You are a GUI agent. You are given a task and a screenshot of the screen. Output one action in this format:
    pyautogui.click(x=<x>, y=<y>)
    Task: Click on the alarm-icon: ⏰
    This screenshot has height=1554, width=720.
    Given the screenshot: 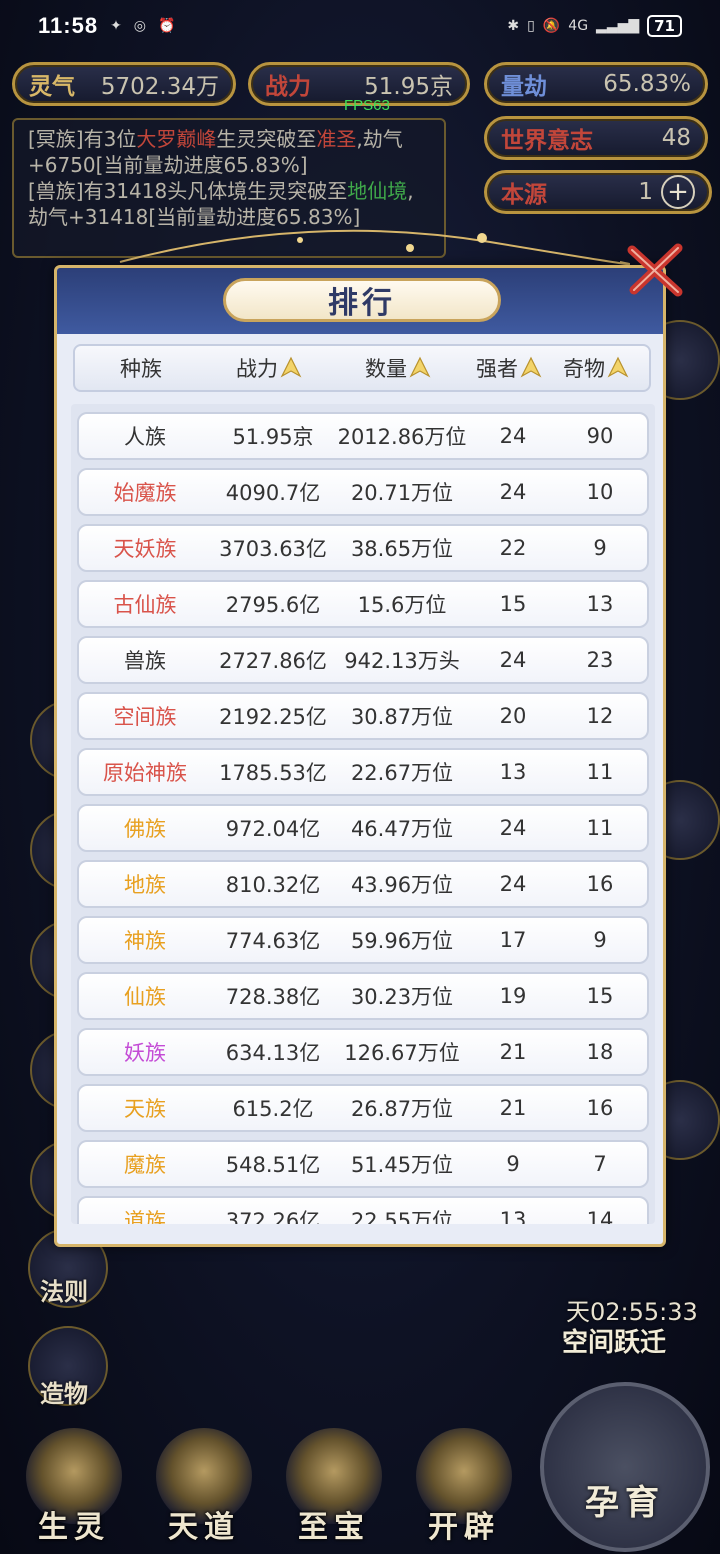 What is the action you would take?
    pyautogui.click(x=167, y=26)
    